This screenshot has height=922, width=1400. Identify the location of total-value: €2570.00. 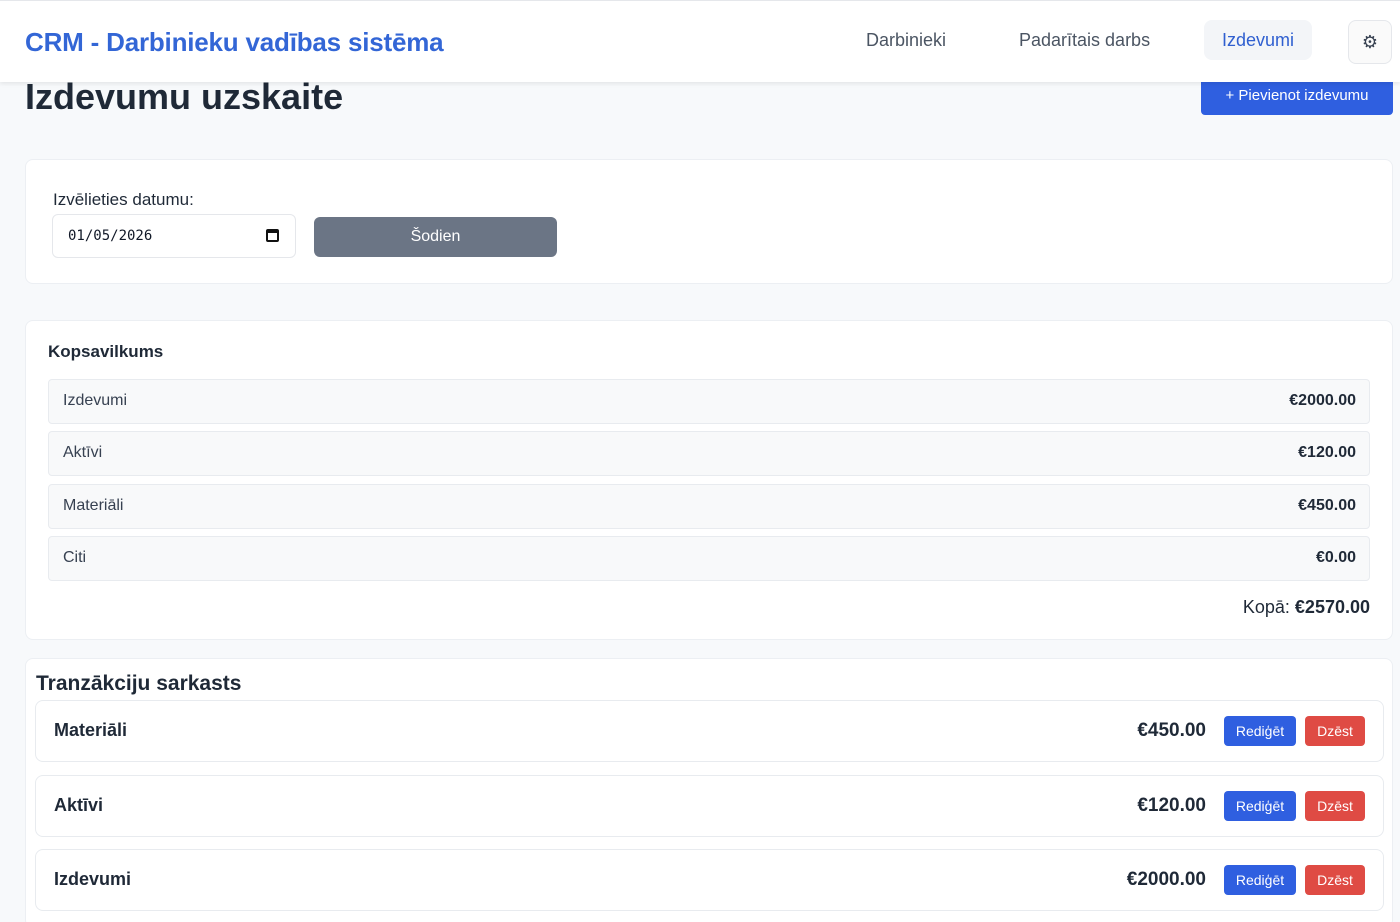
(1332, 607).